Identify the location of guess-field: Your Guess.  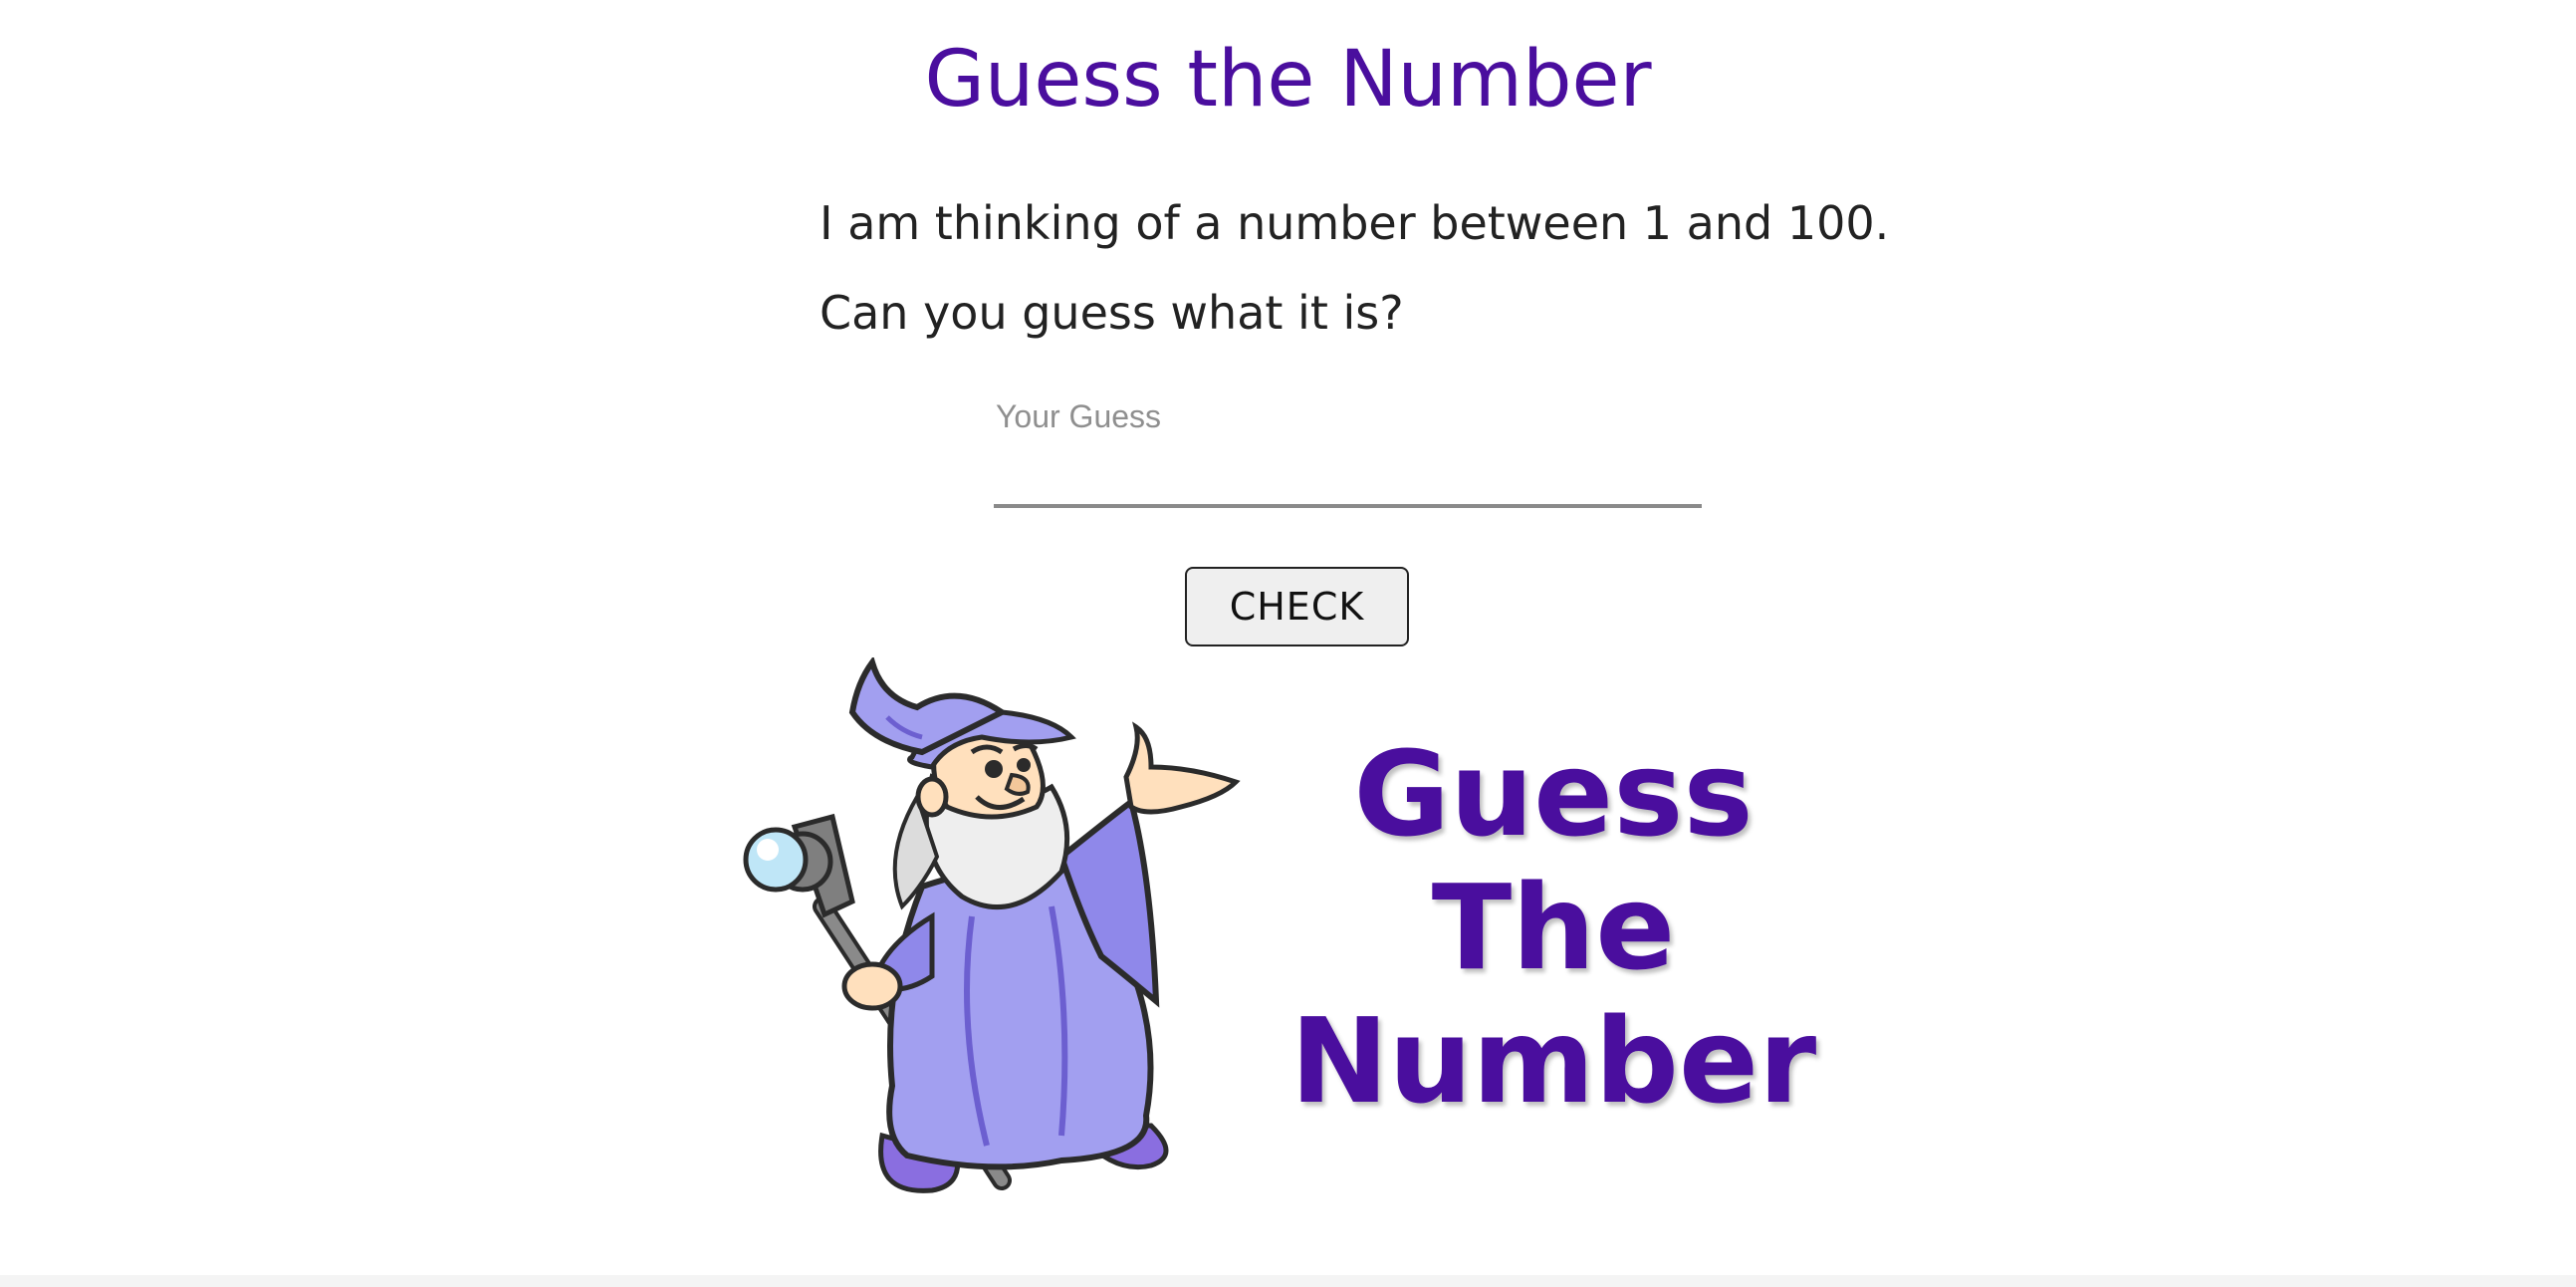
(1348, 452).